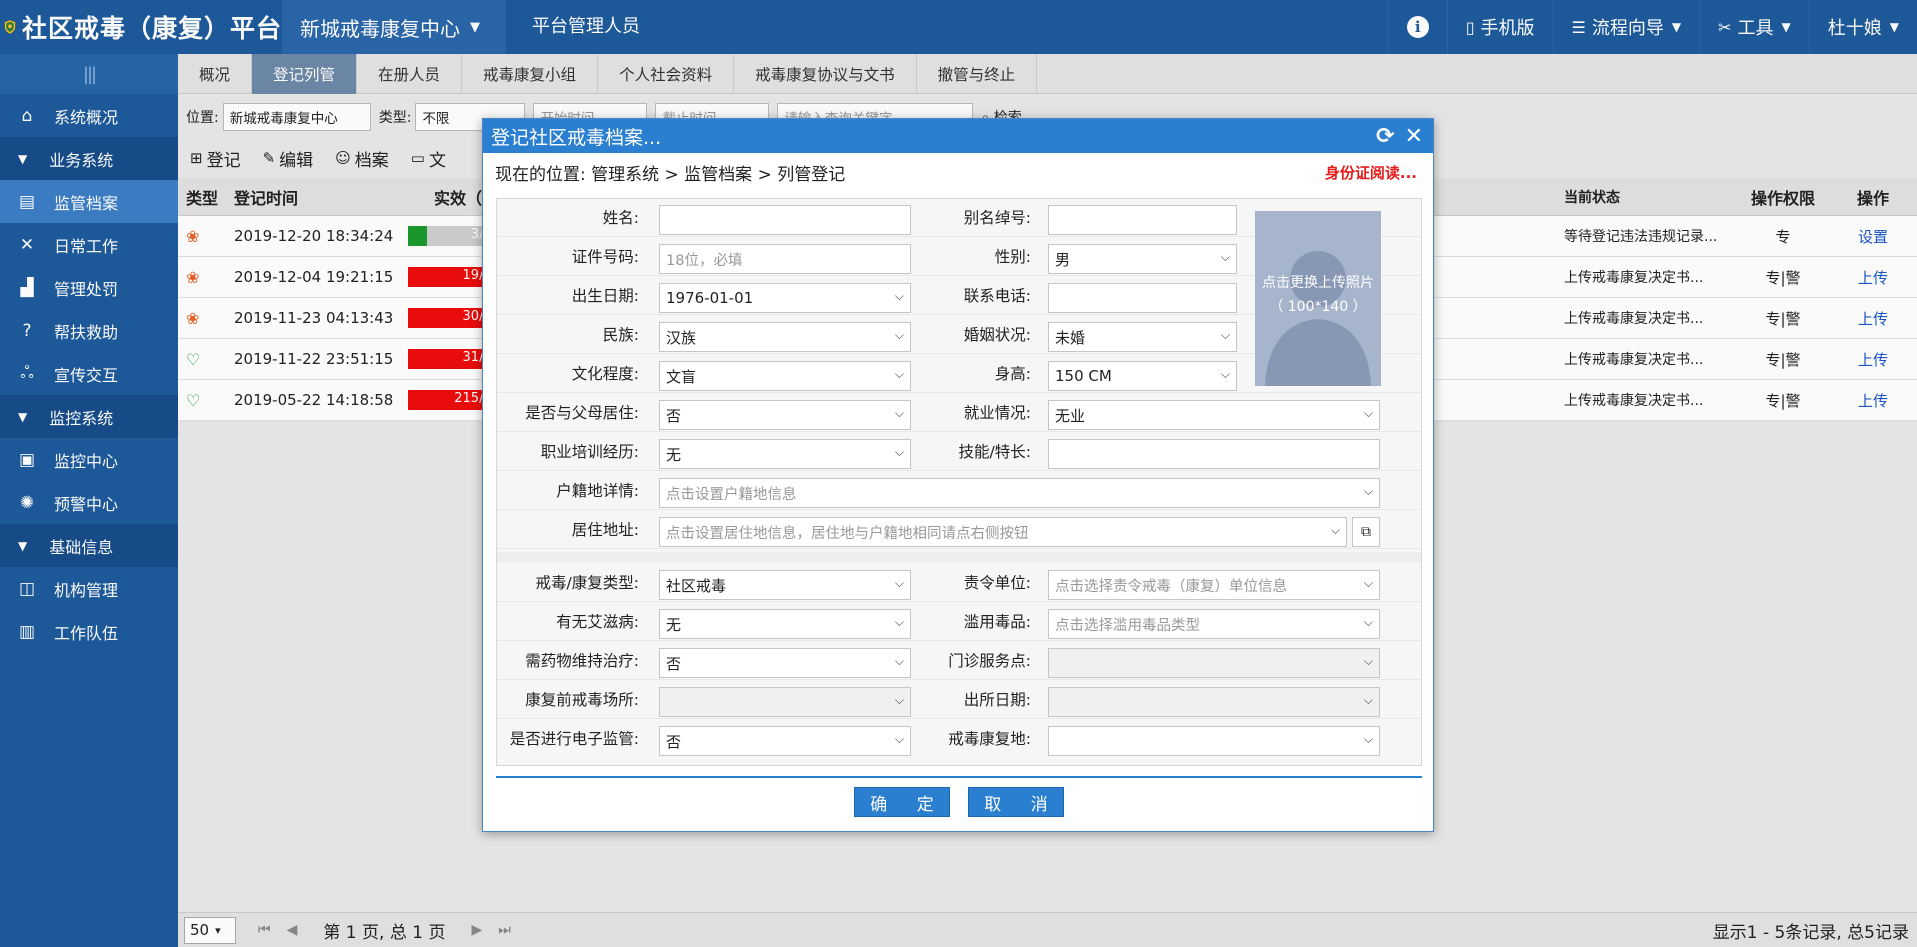 This screenshot has width=1917, height=947. I want to click on live-with-parents-select: 否 ⌵, so click(785, 415).